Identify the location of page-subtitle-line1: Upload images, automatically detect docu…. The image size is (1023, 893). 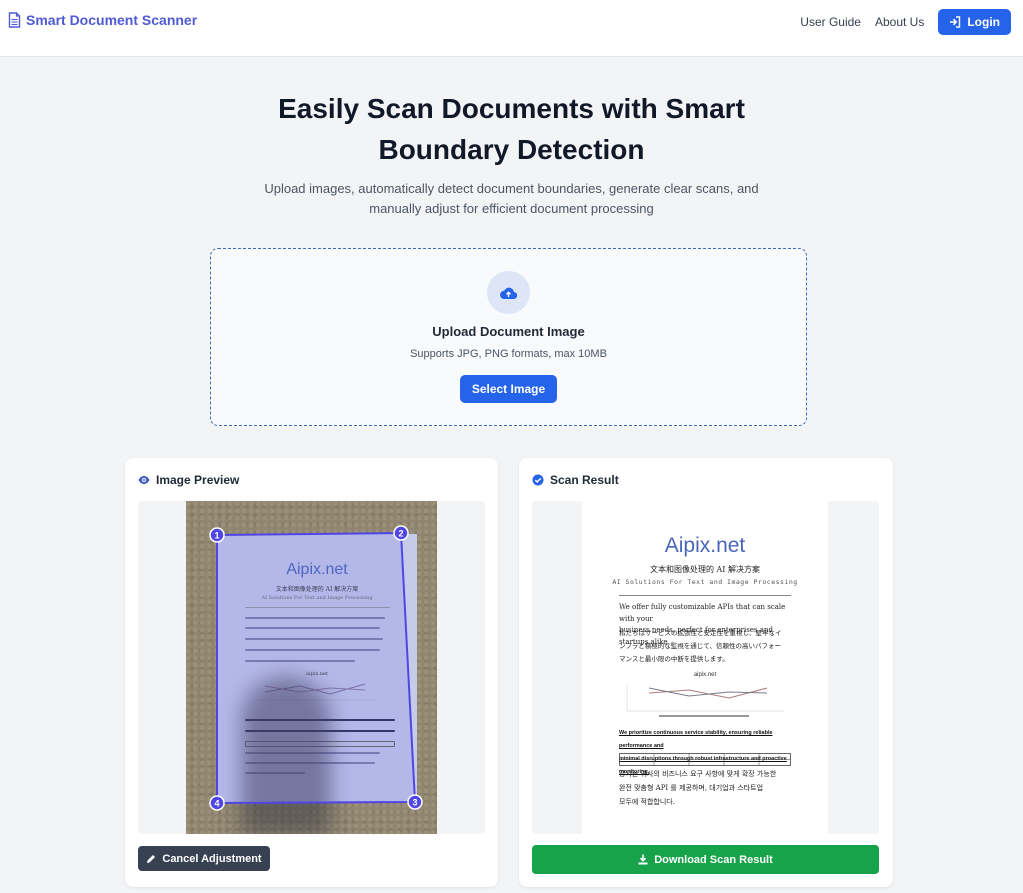
(511, 188).